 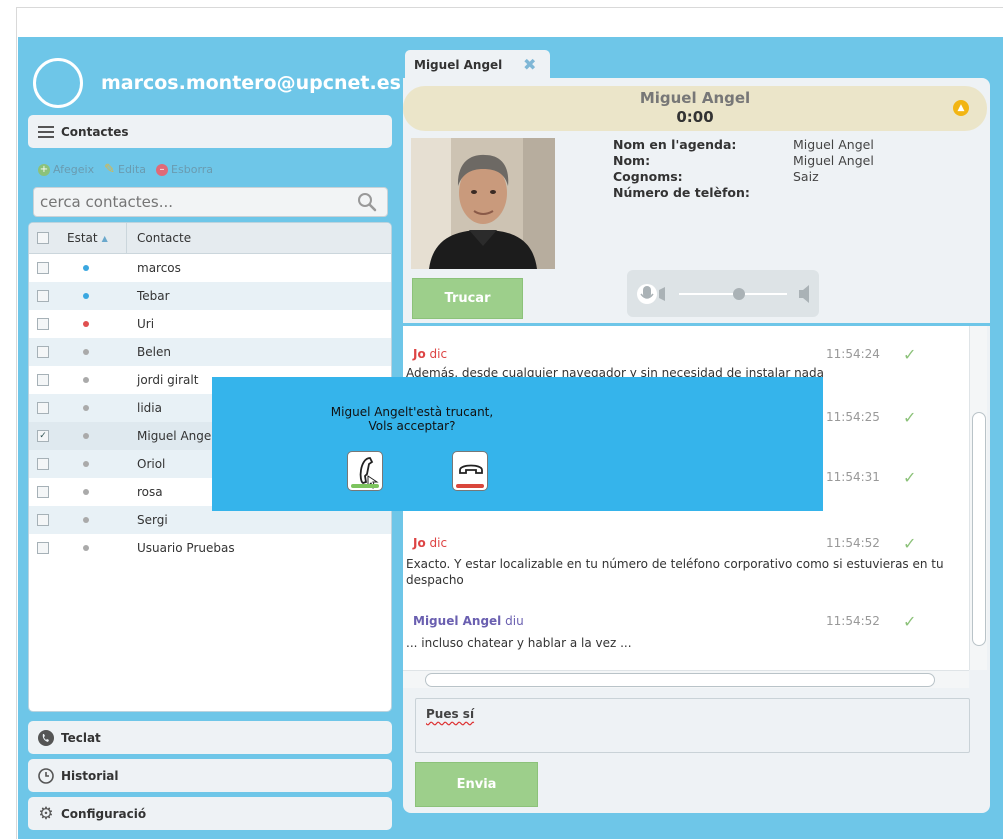 What do you see at coordinates (153, 296) in the screenshot?
I see `contact-name: Tebar` at bounding box center [153, 296].